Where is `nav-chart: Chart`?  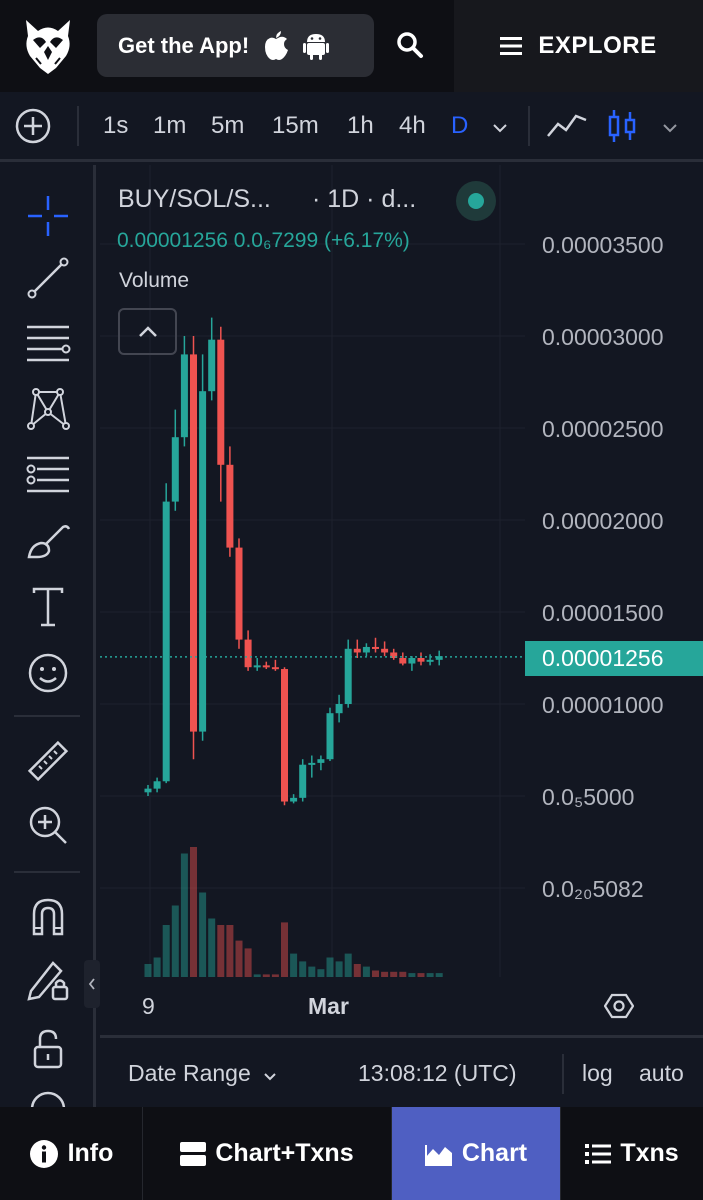
nav-chart: Chart is located at coordinates (476, 1153).